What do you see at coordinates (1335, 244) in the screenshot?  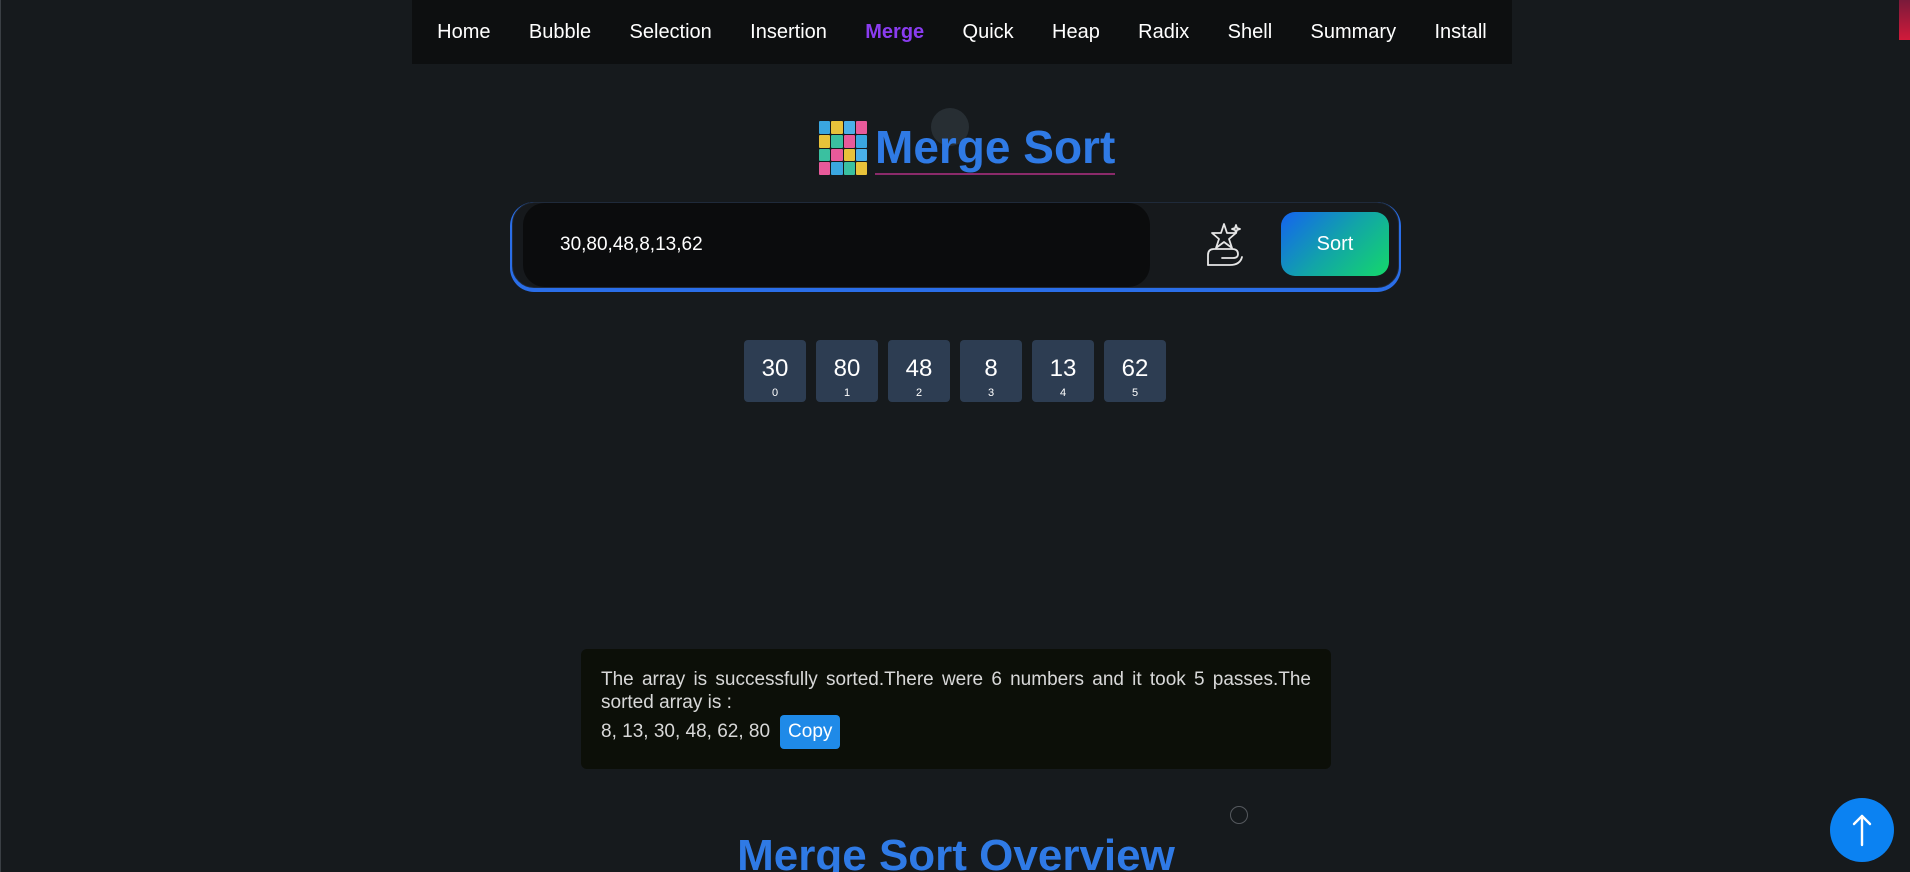 I see `sort-button: Sort` at bounding box center [1335, 244].